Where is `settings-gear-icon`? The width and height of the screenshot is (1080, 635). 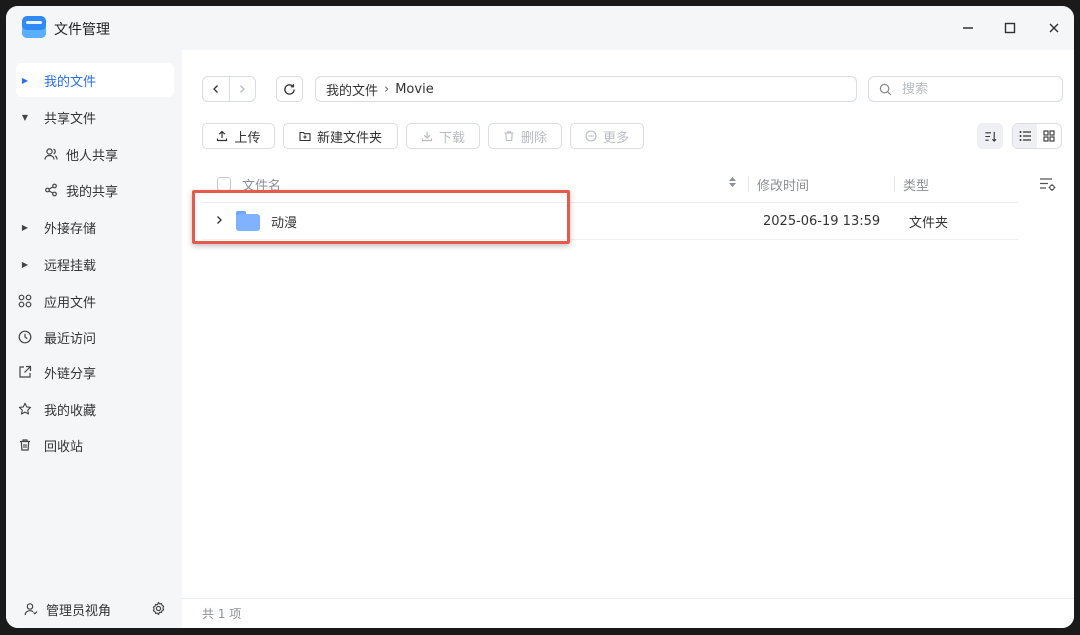 settings-gear-icon is located at coordinates (158, 610).